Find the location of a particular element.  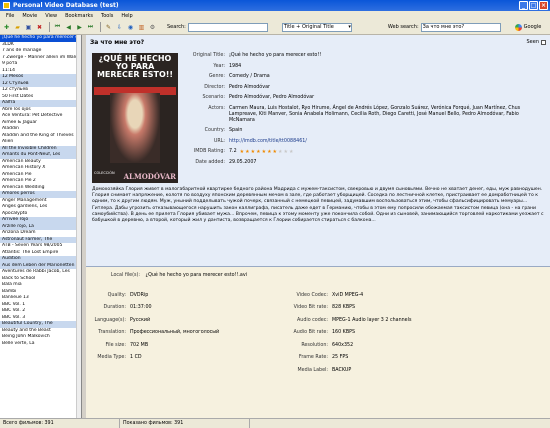

minimize-icon: _ is located at coordinates (523, 5).